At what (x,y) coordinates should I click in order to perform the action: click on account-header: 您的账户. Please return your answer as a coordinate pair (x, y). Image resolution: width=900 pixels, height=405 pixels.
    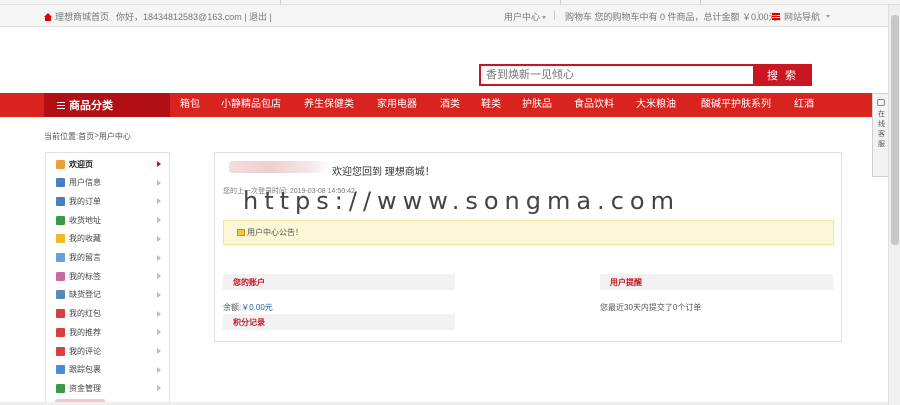
    Looking at the image, I should click on (339, 282).